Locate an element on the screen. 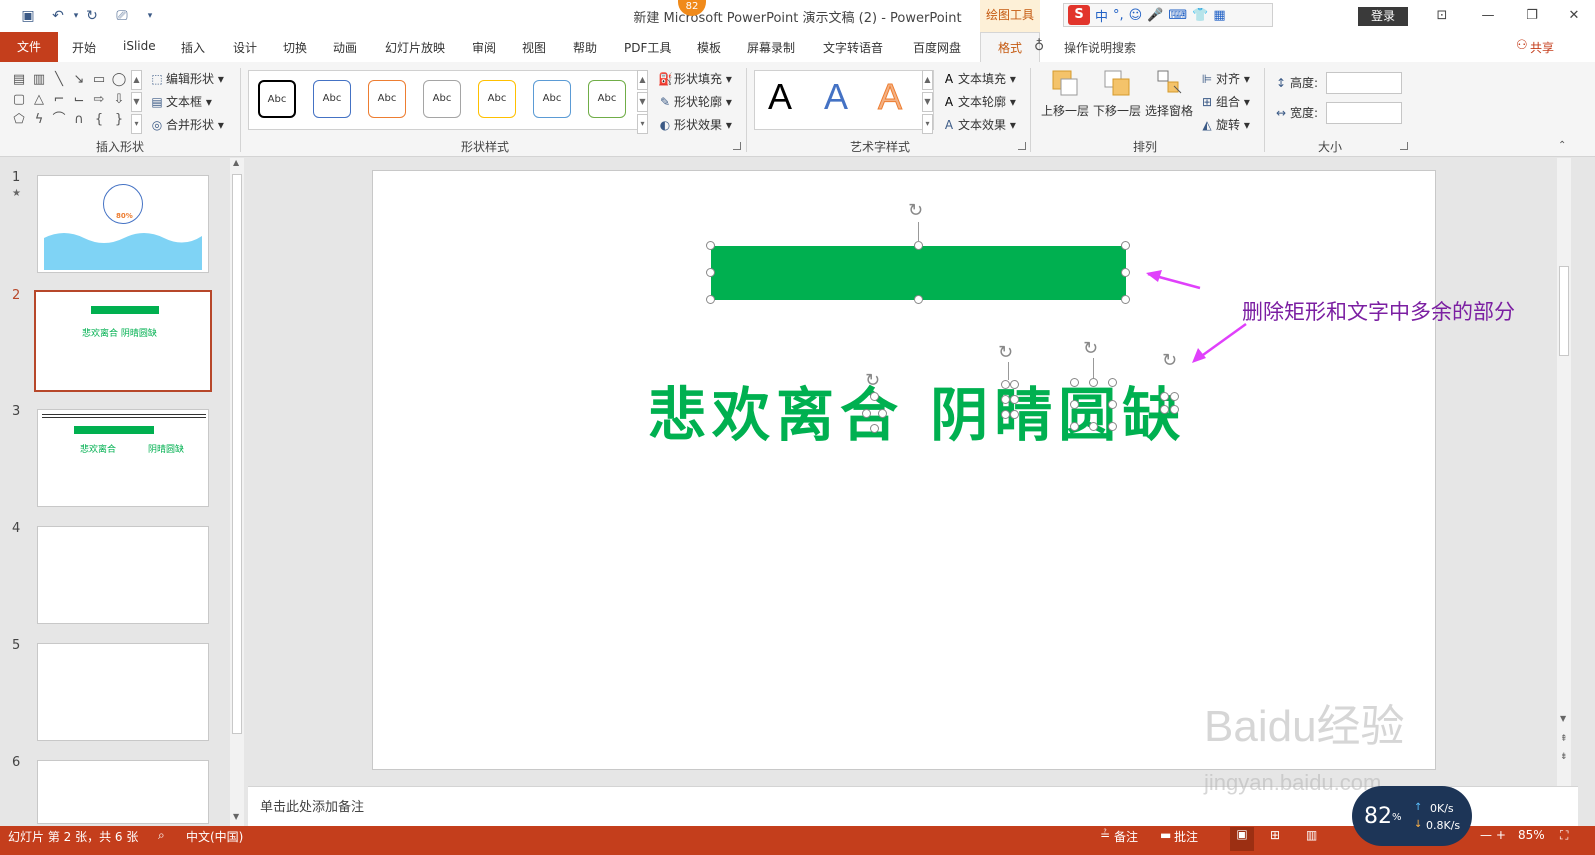 The image size is (1595, 855). tell-me-search: 操作说明搜索 is located at coordinates (1100, 47).